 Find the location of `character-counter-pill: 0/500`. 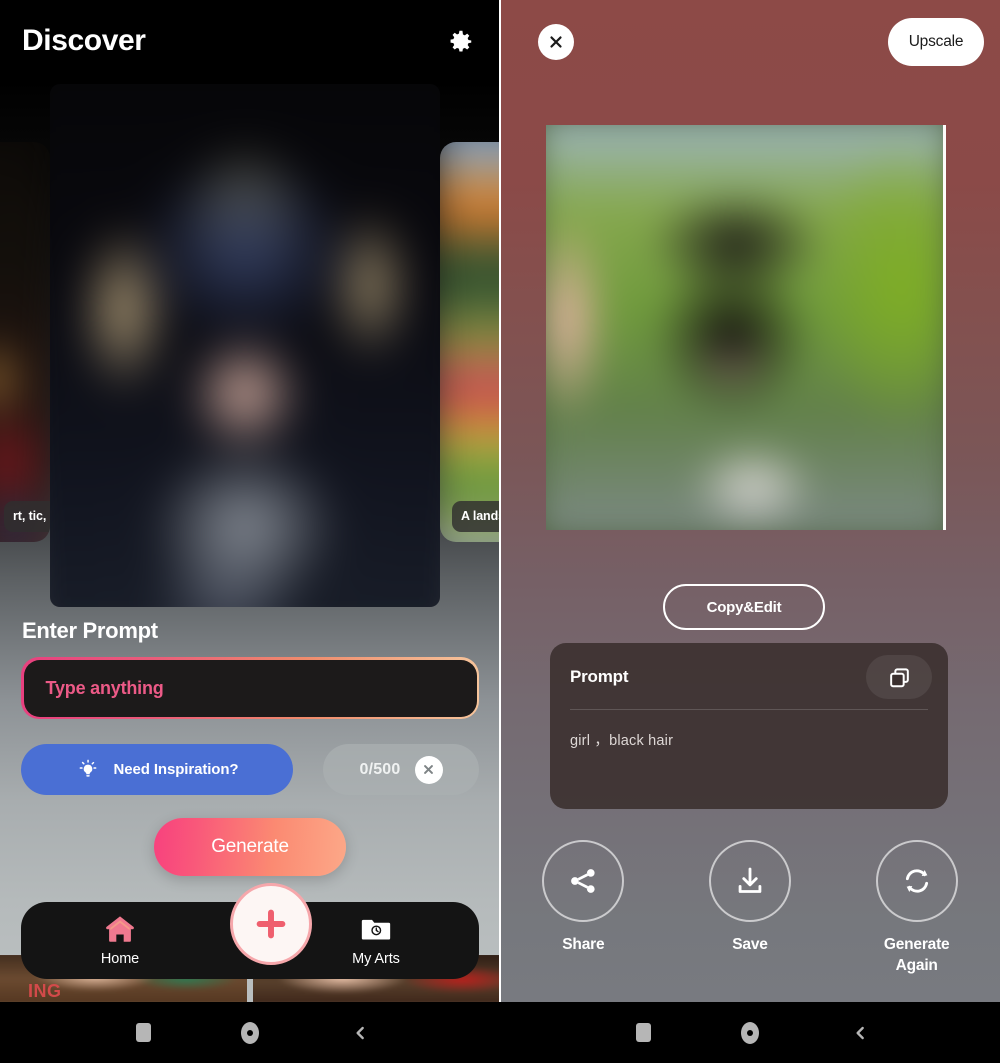

character-counter-pill: 0/500 is located at coordinates (401, 769).